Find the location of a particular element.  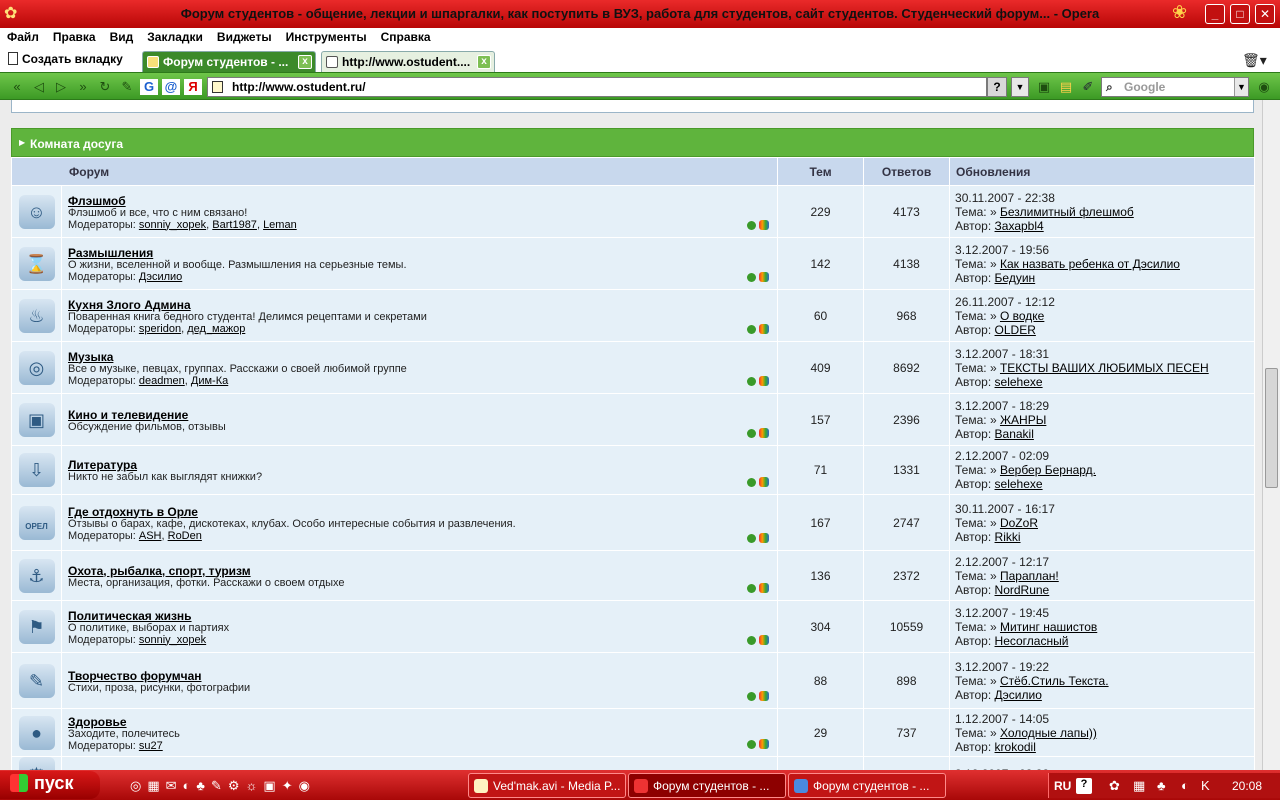

quick-launch-app-icon: ✉ is located at coordinates (174, 785).